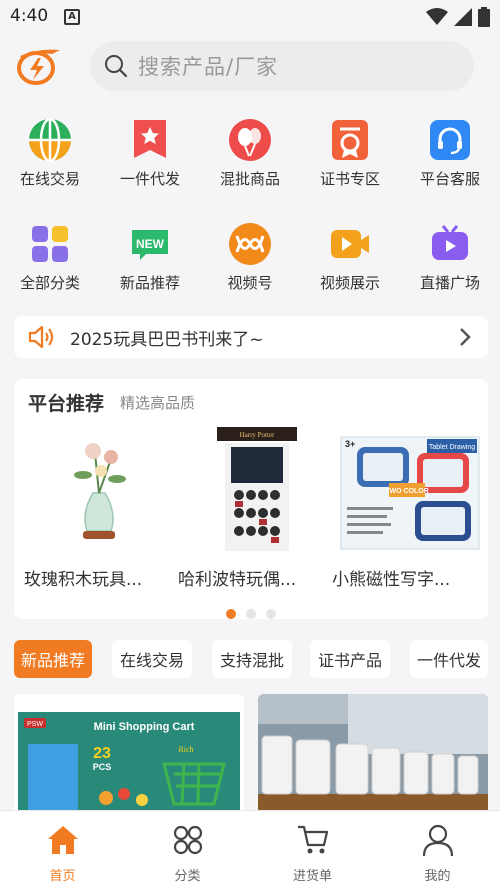 The width and height of the screenshot is (500, 888). What do you see at coordinates (349, 283) in the screenshot?
I see `quick-label: 视频展示` at bounding box center [349, 283].